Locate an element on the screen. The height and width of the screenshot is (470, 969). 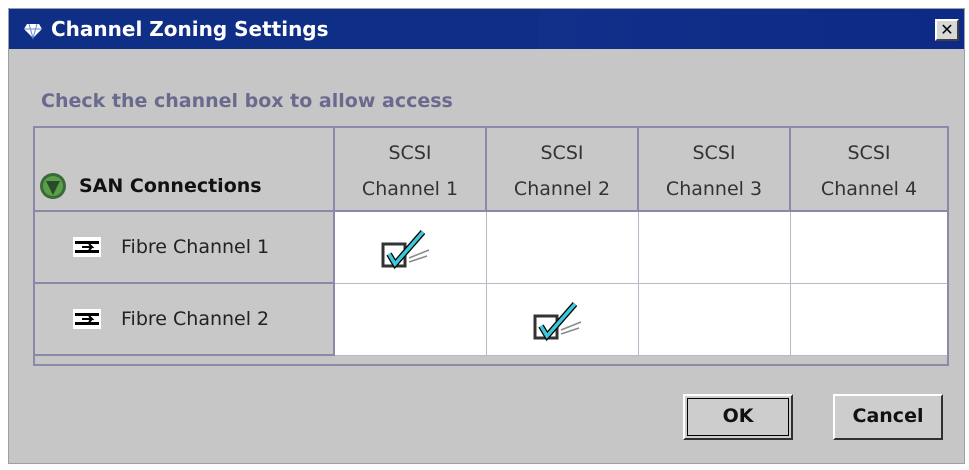
zone-cell-r2-c3 is located at coordinates (715, 320).